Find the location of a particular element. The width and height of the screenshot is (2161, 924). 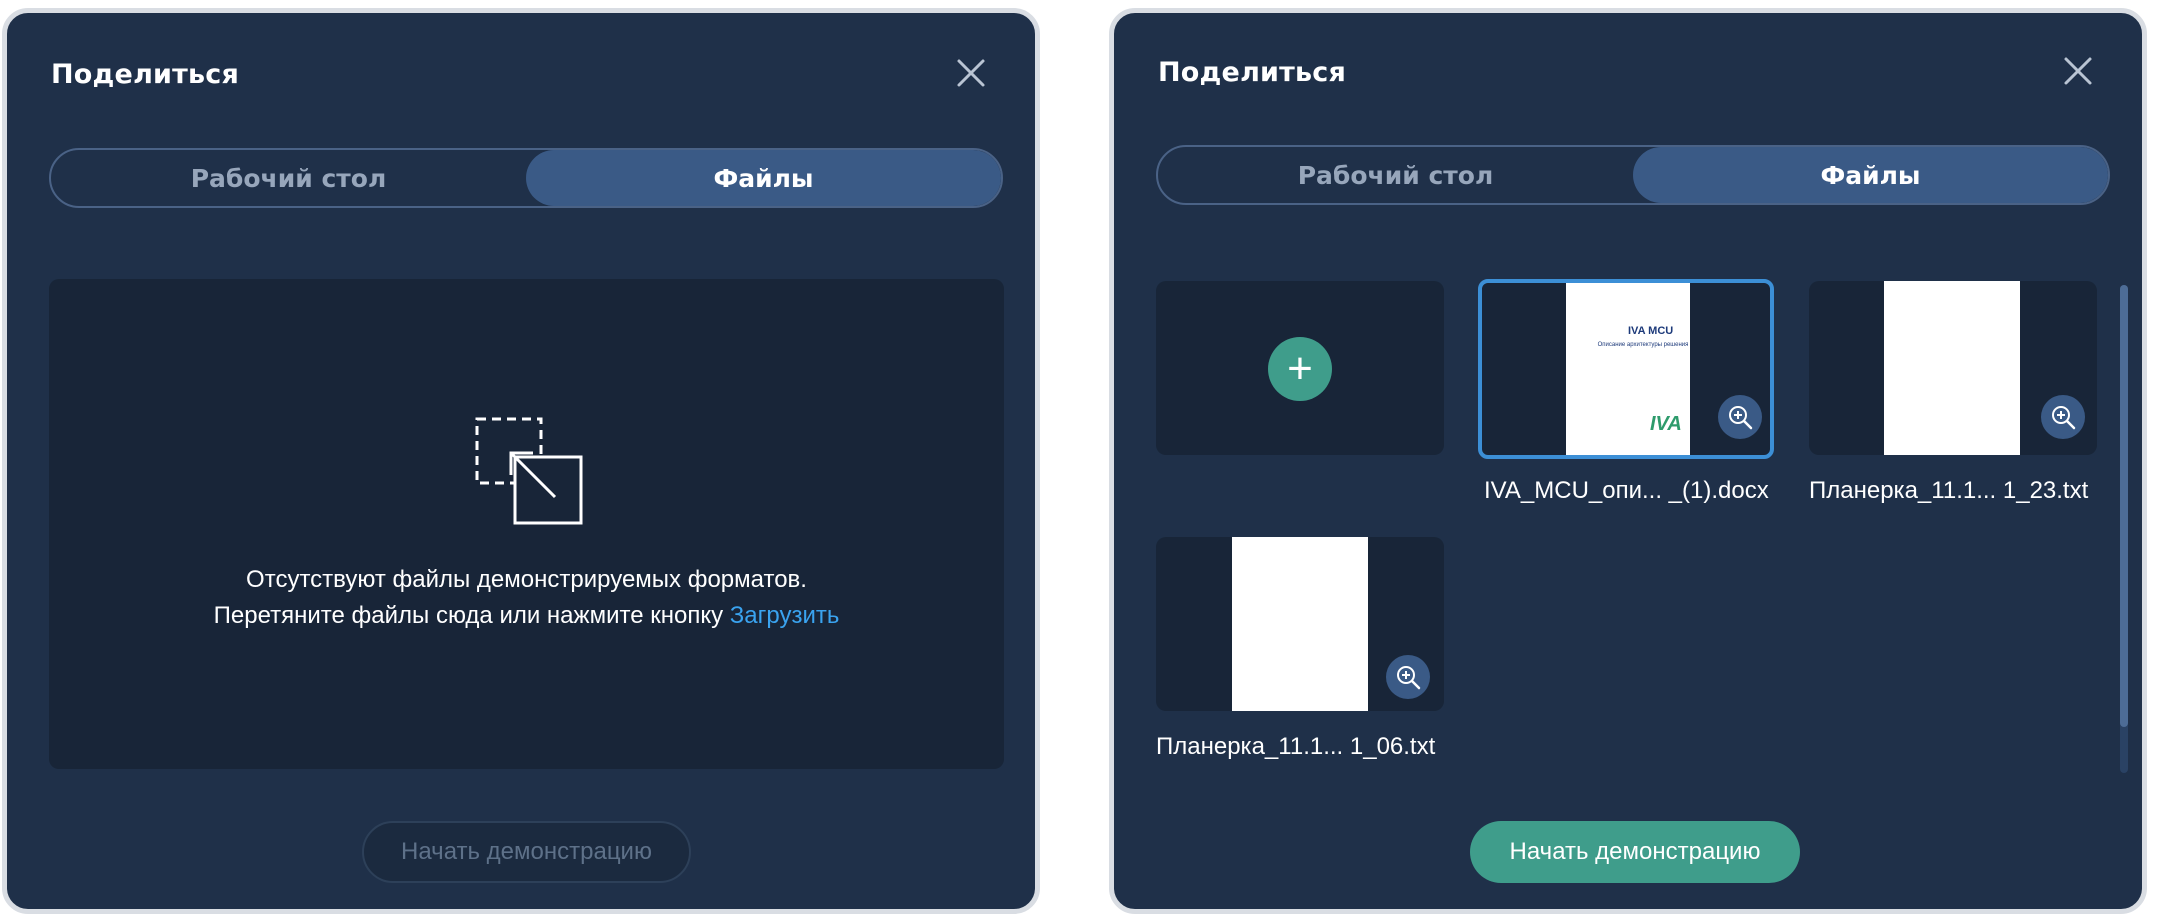

file-tile-docx: IVA MCU Описание архитектуры решения IVA is located at coordinates (1626, 369).